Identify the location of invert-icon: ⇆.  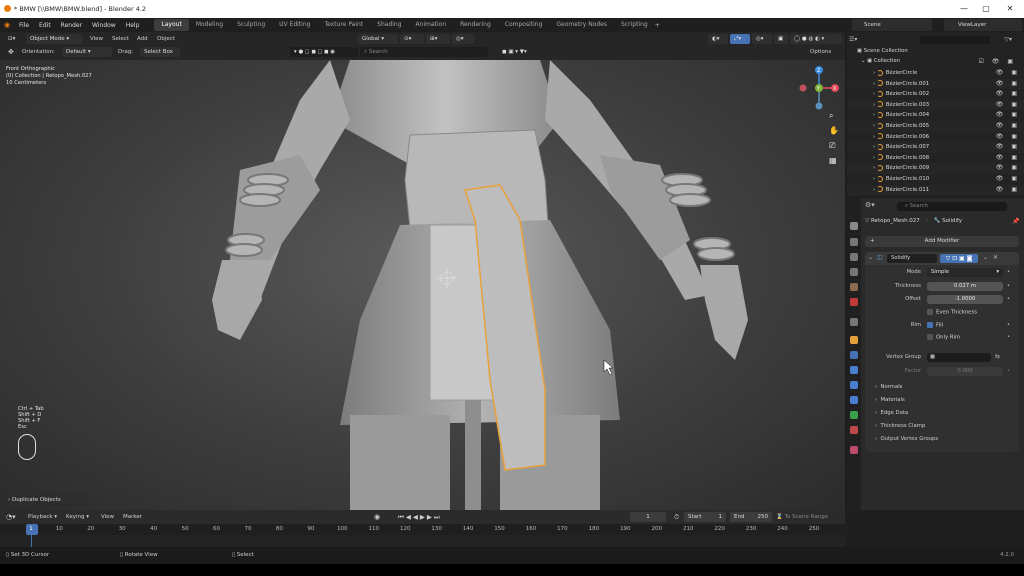
(997, 356).